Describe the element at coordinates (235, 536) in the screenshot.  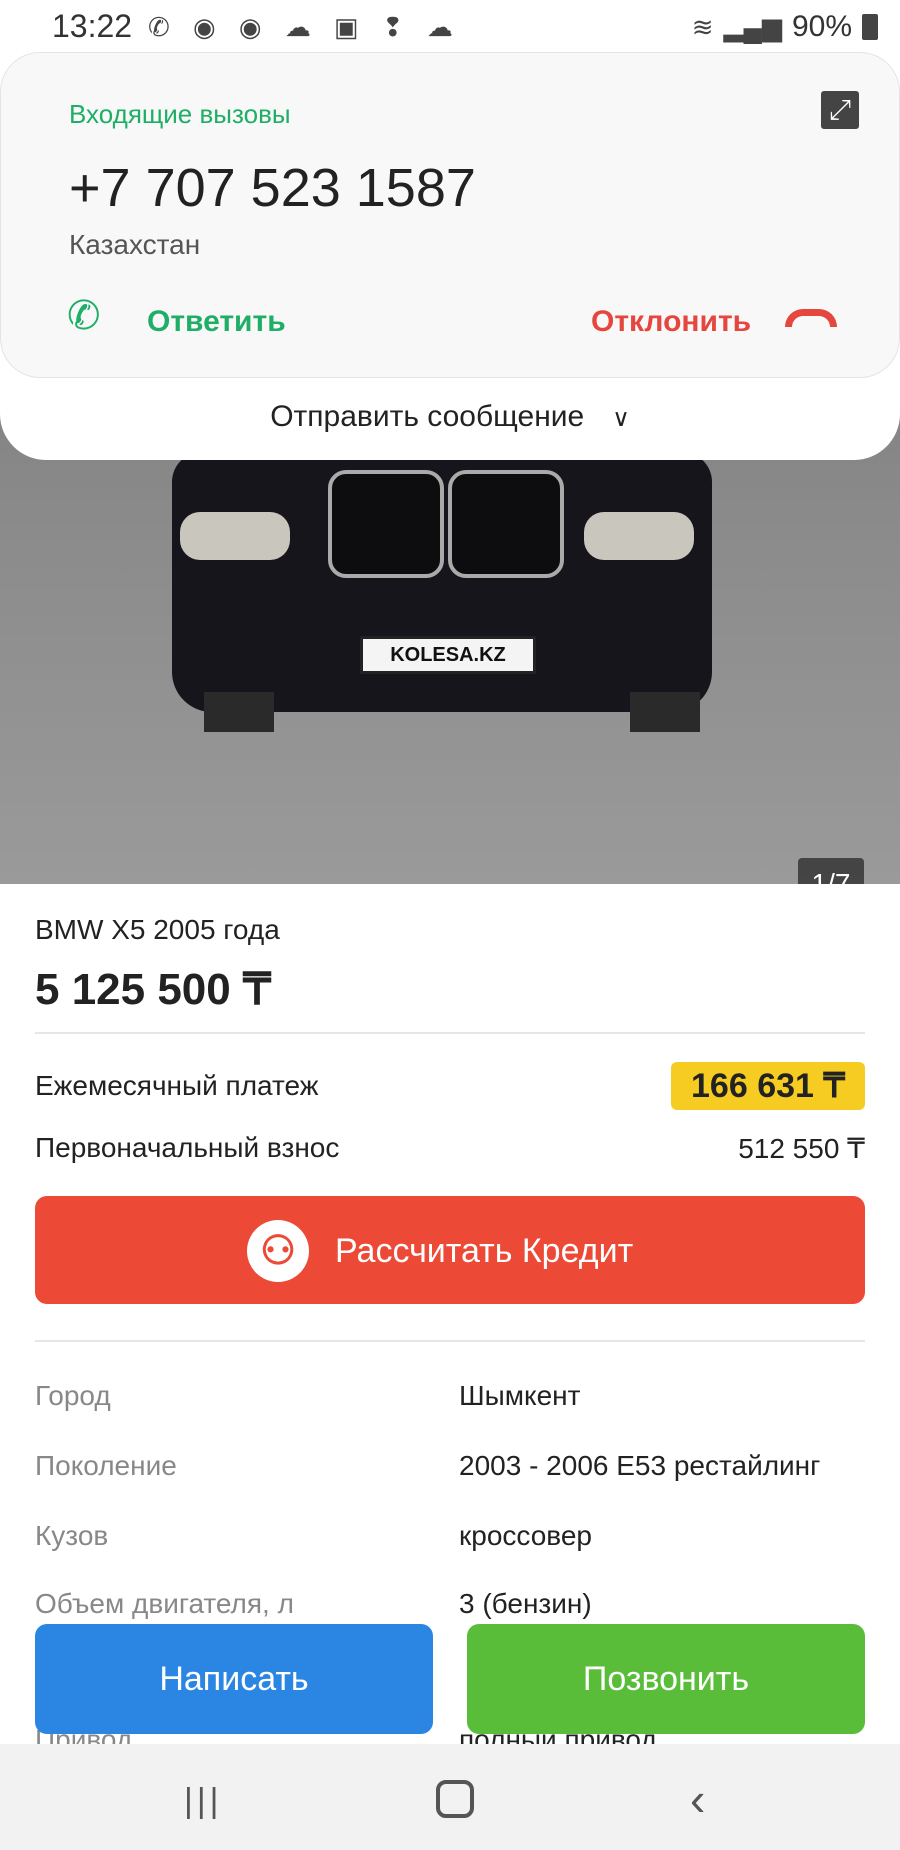
I see `headlight-left` at that location.